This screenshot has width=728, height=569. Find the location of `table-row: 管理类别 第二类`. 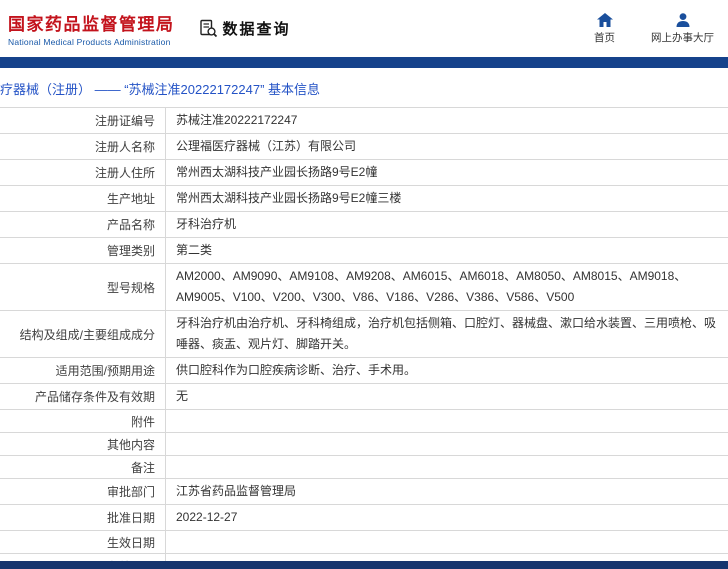

table-row: 管理类别 第二类 is located at coordinates (364, 251).